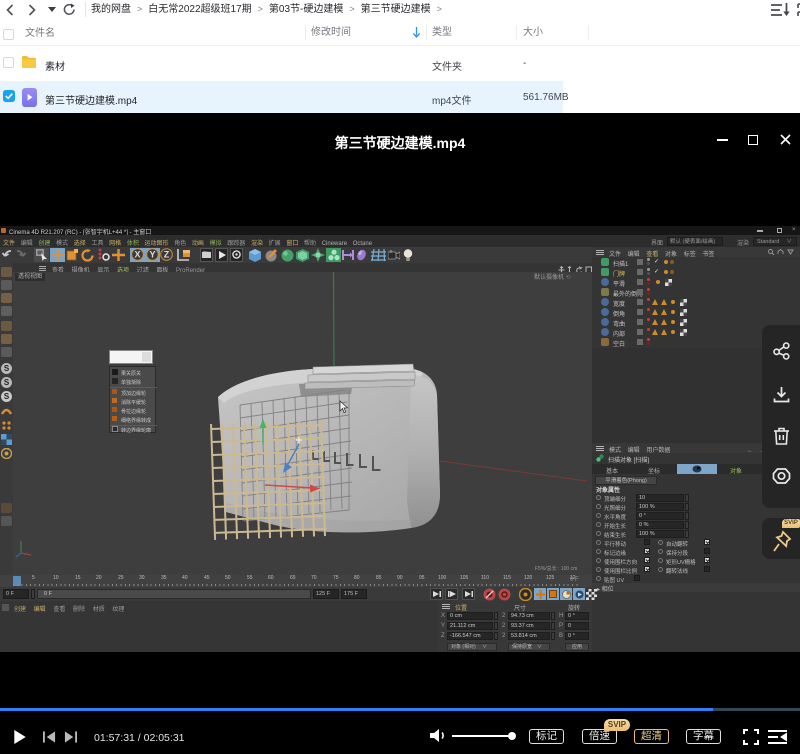 The image size is (800, 754). I want to click on svg-text: Y, so click(152, 255).